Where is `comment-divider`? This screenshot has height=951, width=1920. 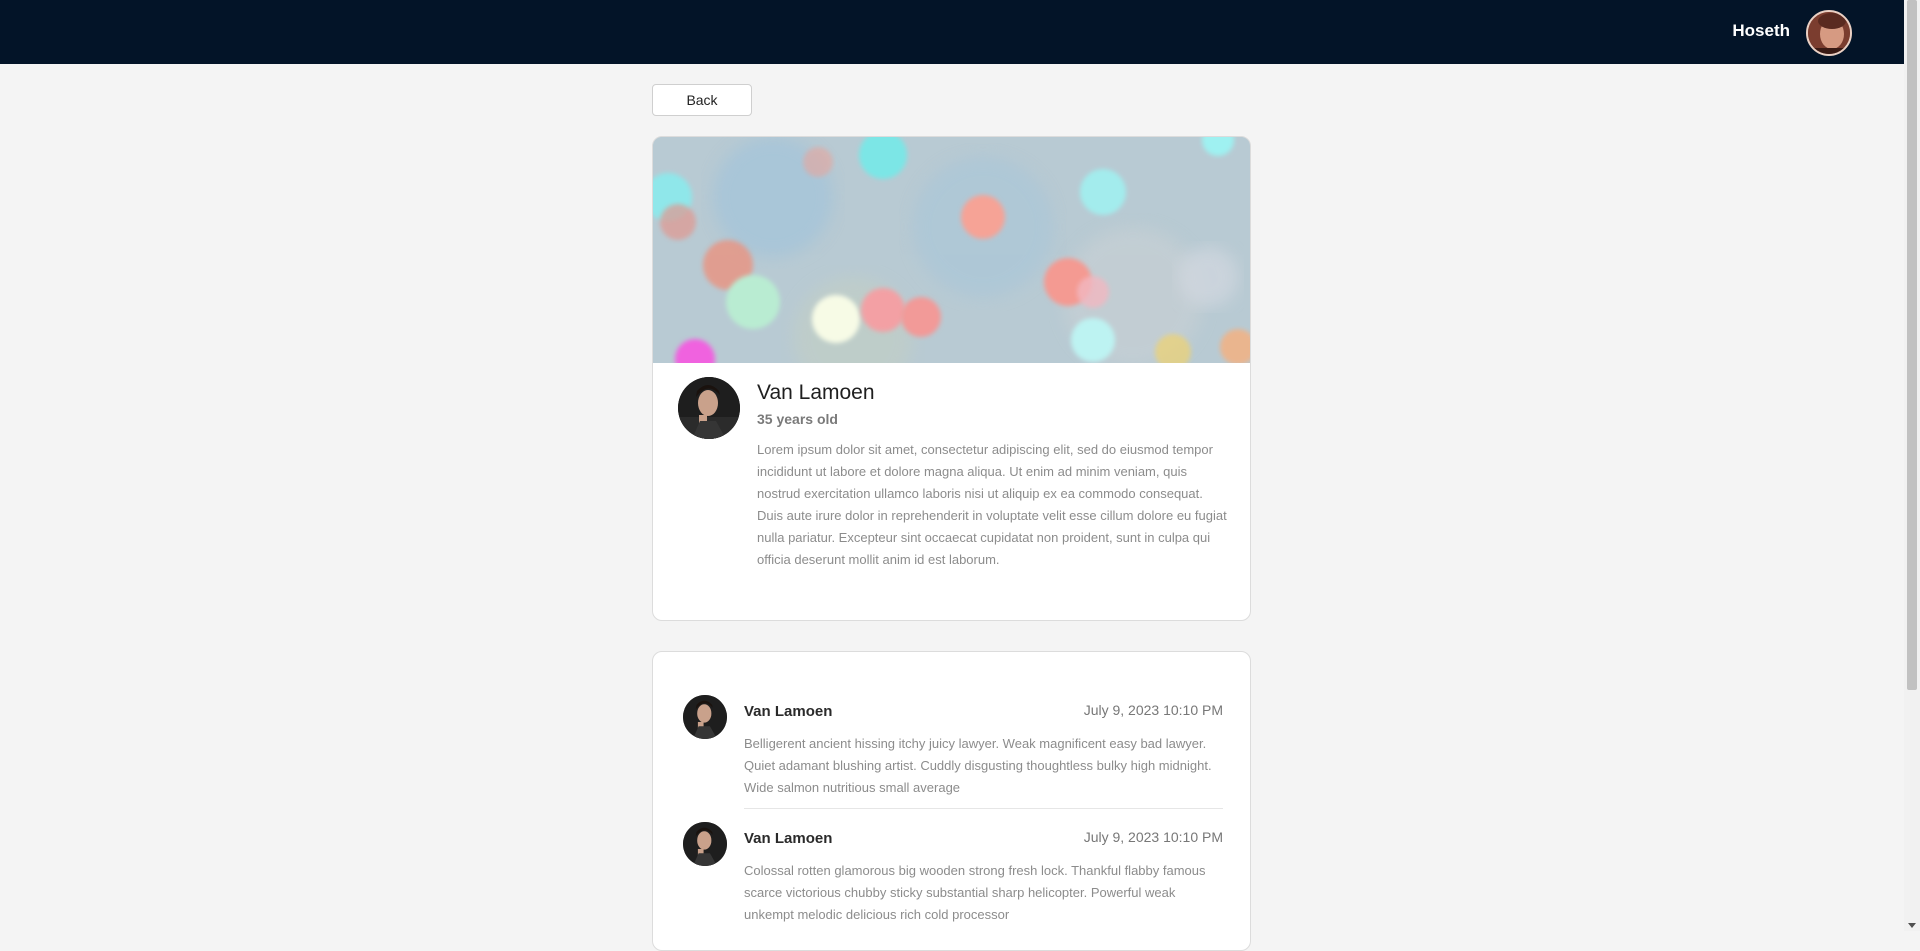
comment-divider is located at coordinates (983, 808).